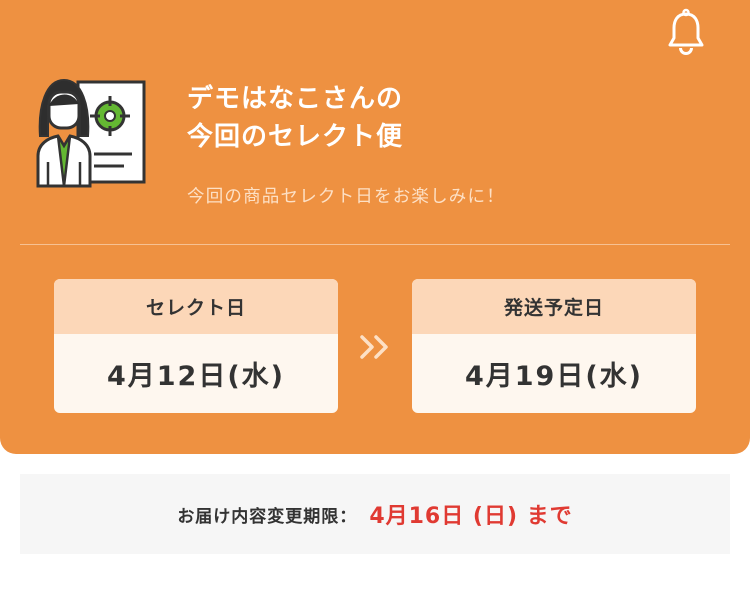 This screenshot has width=750, height=590. Describe the element at coordinates (554, 376) in the screenshot. I see `ship-date-value: 4月19日(水)` at that location.